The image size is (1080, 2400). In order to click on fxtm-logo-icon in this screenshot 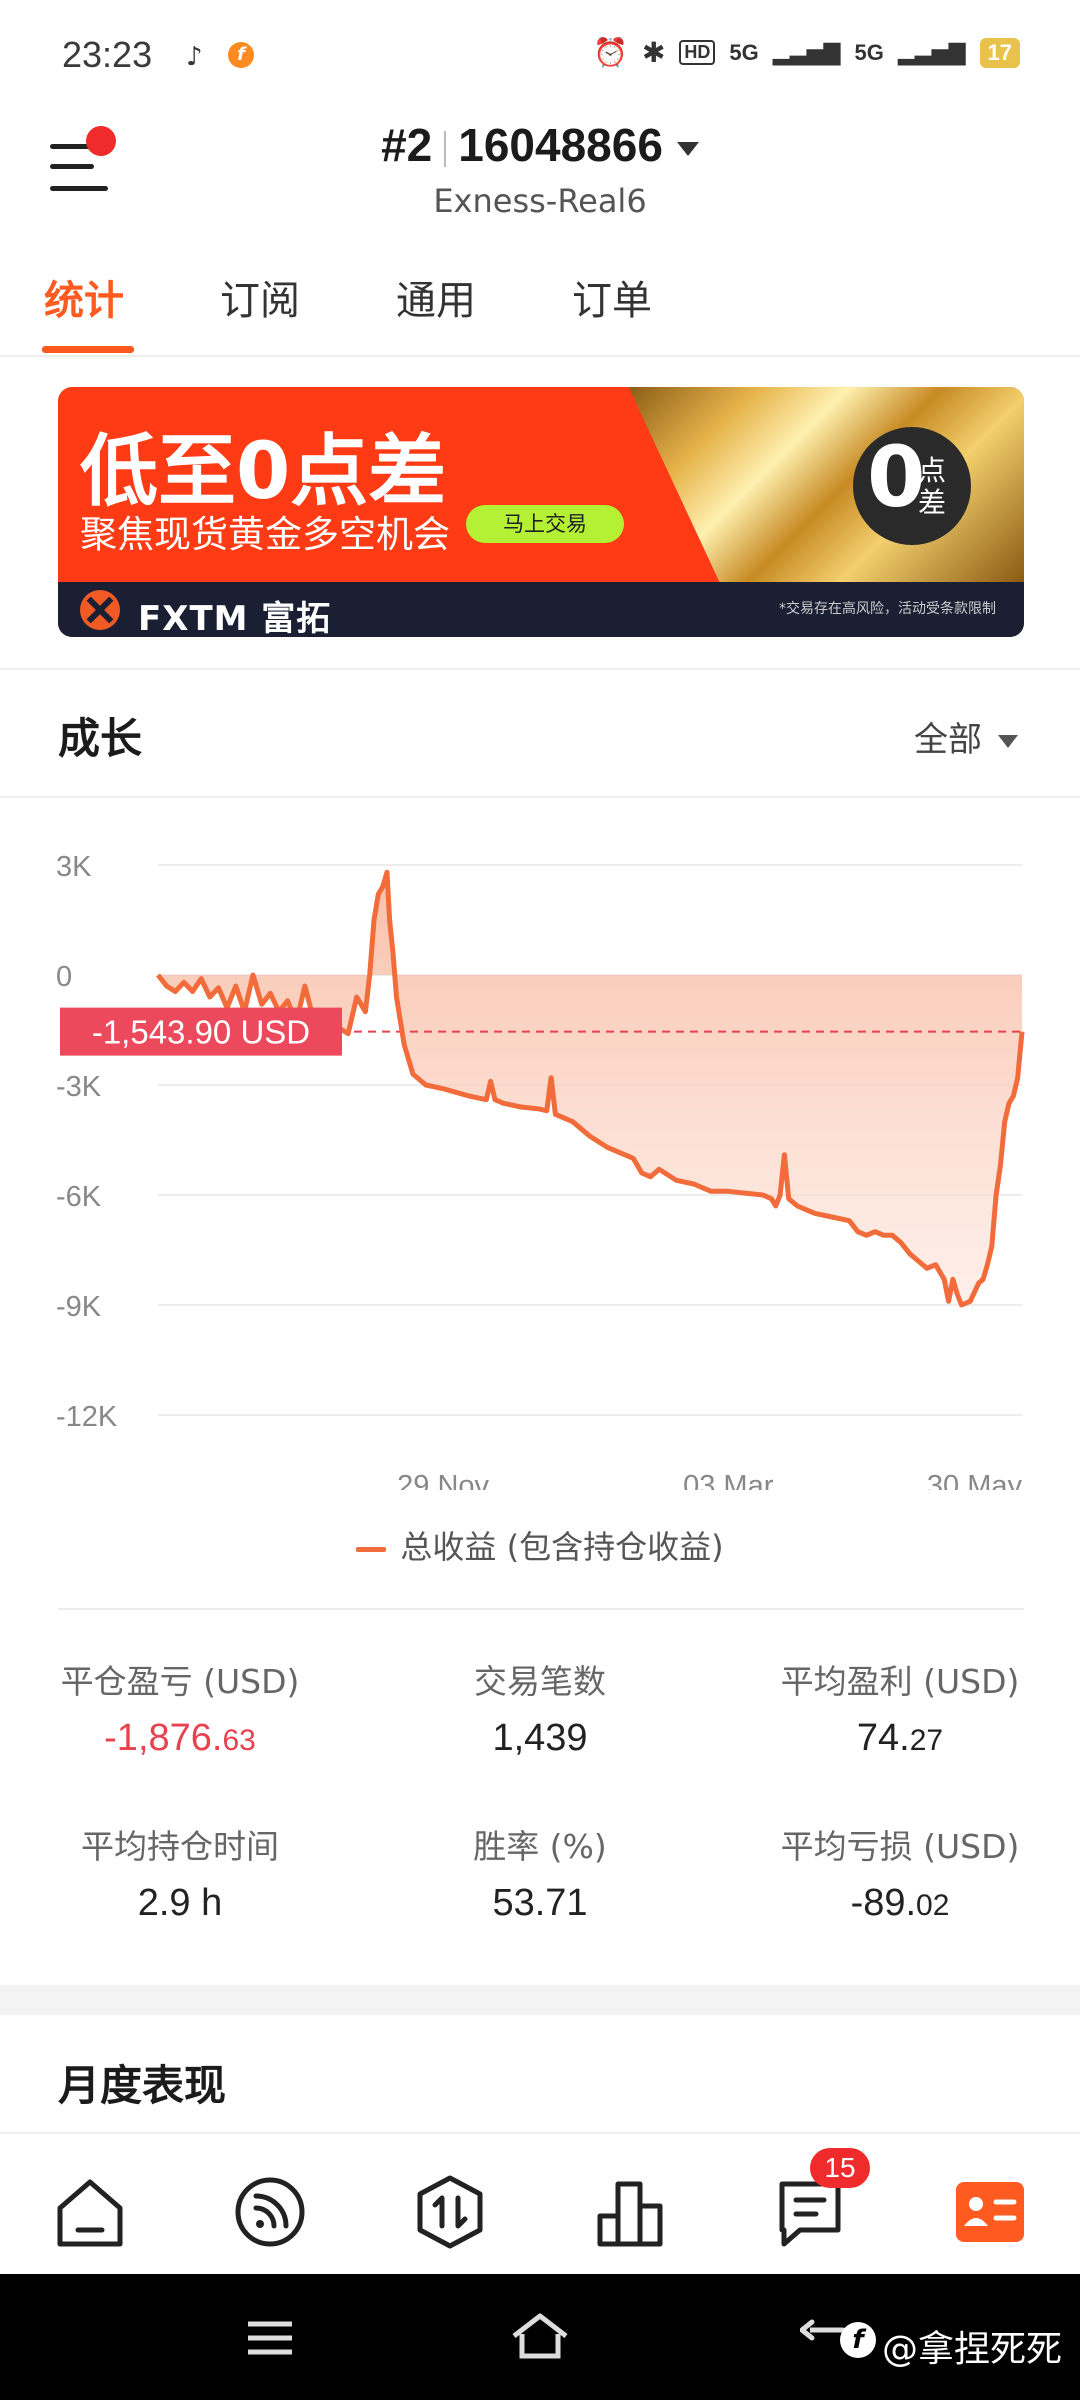, I will do `click(100, 610)`.